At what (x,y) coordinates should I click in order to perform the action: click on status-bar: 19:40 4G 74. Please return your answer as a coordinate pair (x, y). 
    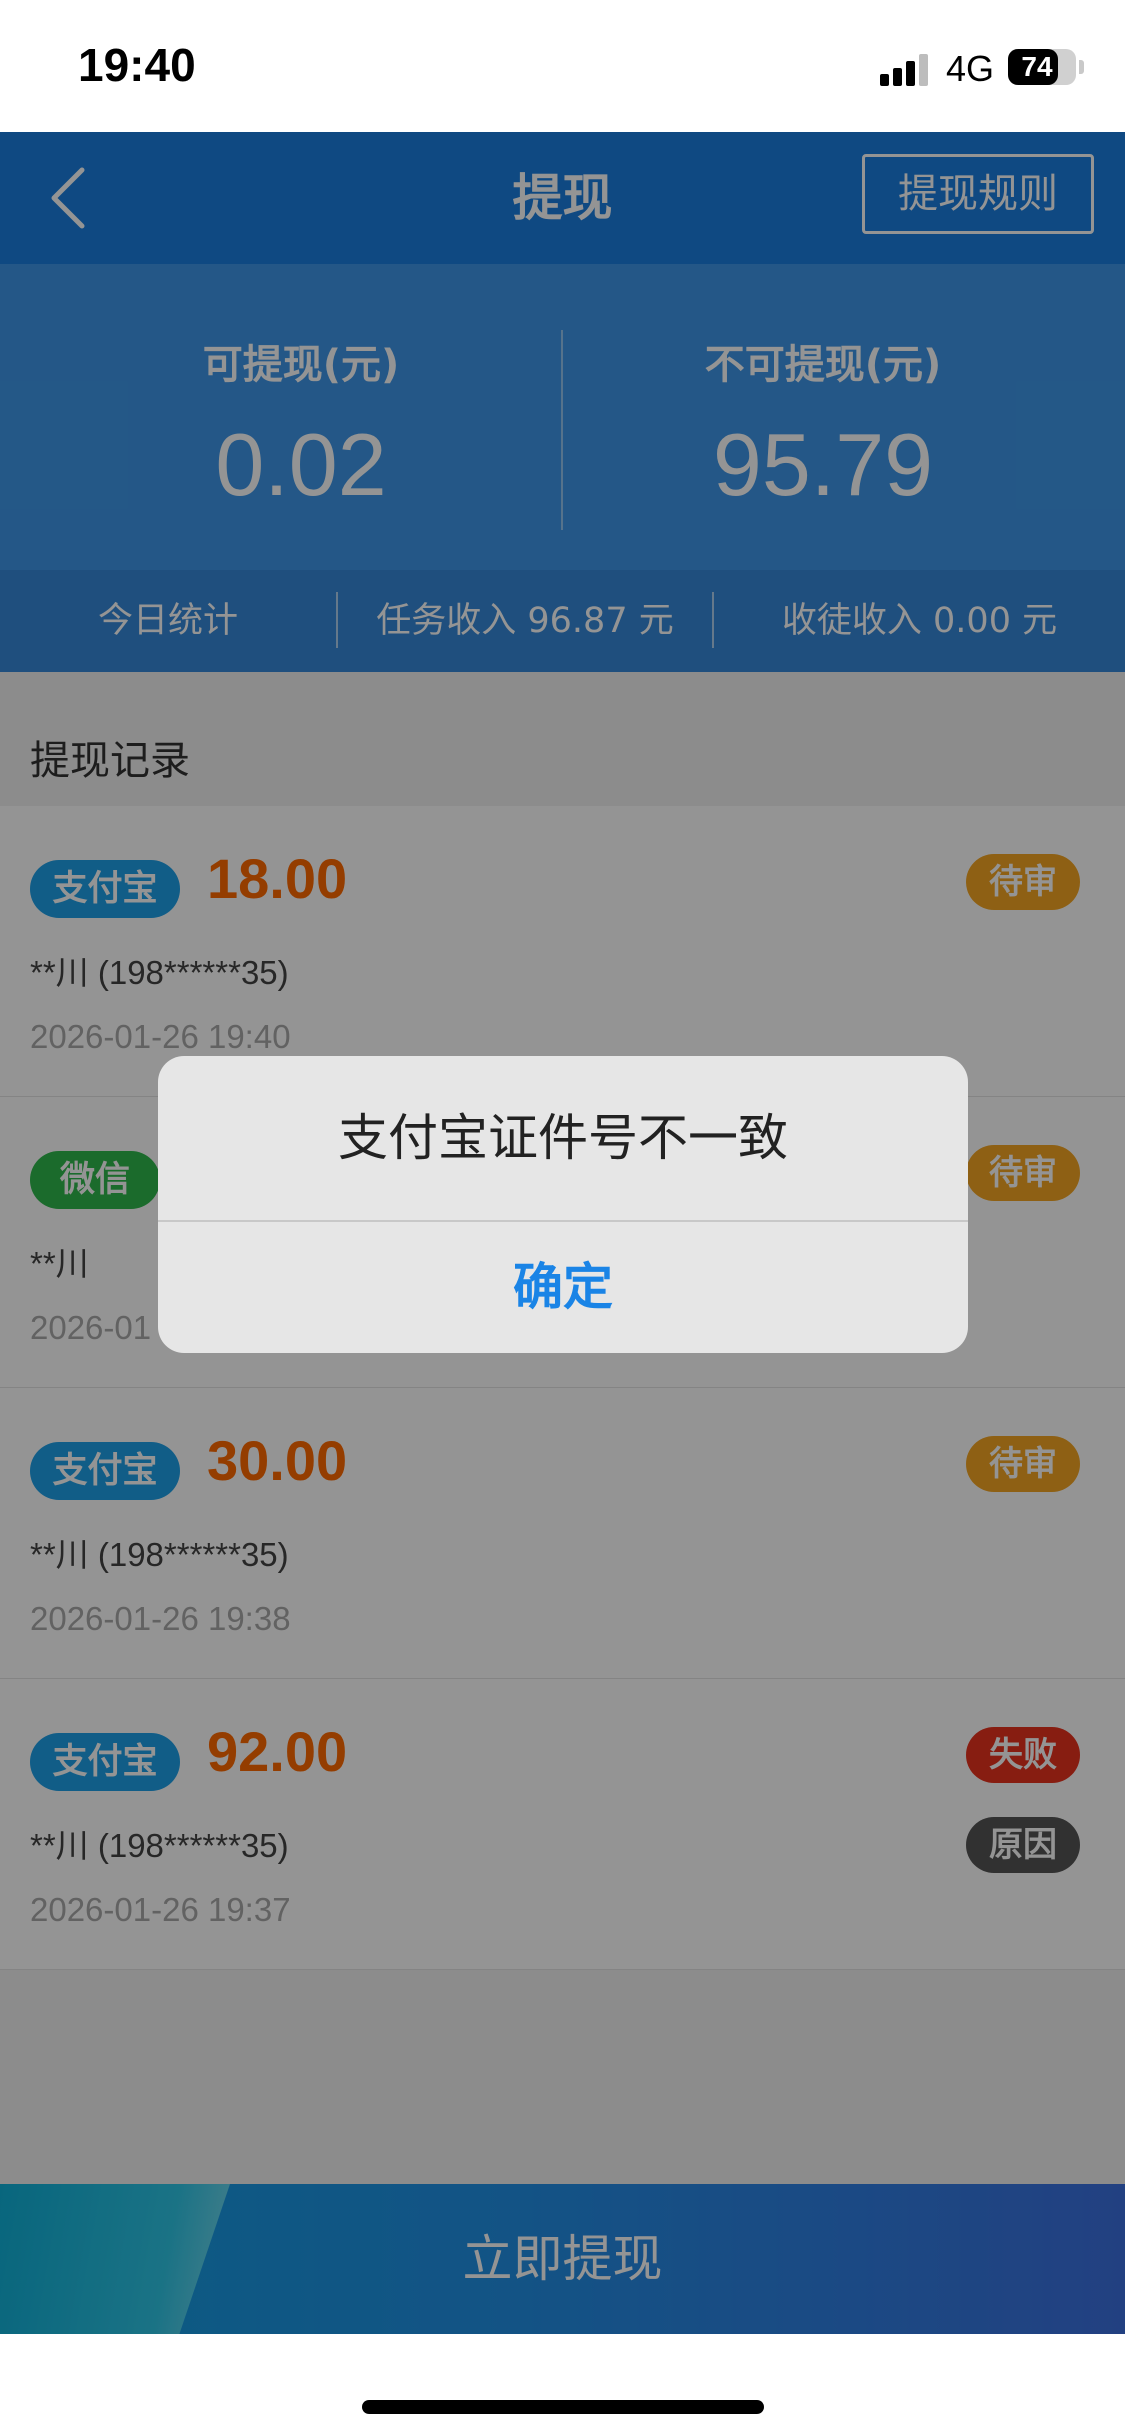
    Looking at the image, I should click on (562, 66).